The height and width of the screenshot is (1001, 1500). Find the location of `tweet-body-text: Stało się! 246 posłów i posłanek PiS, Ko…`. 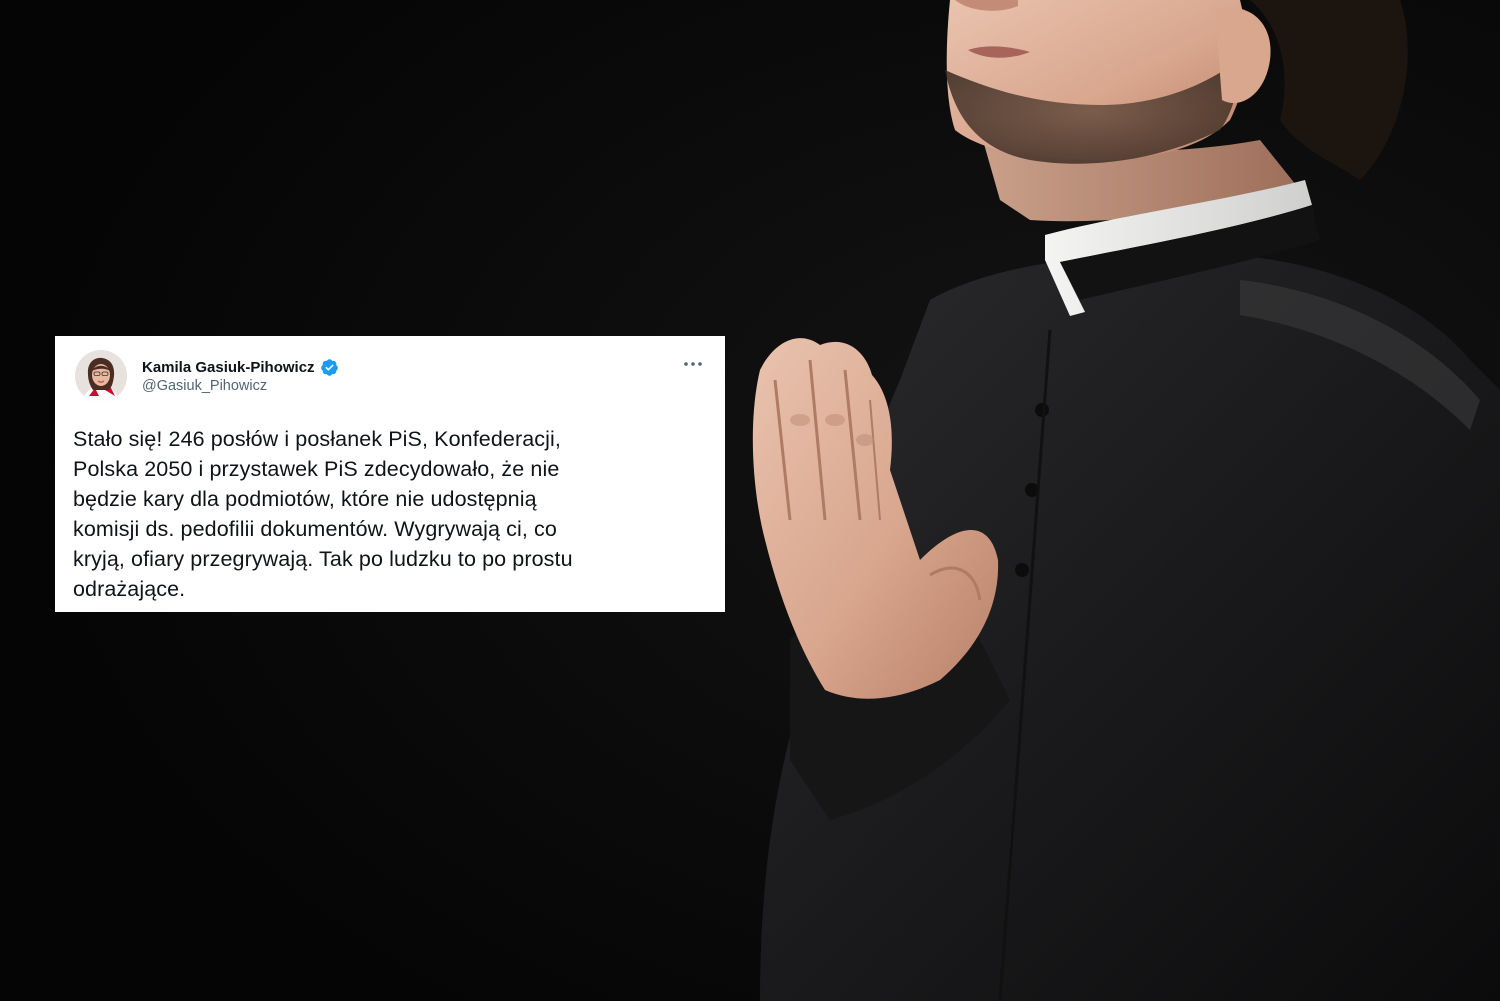

tweet-body-text: Stało się! 246 posłów i posłanek PiS, Ko… is located at coordinates (323, 514).